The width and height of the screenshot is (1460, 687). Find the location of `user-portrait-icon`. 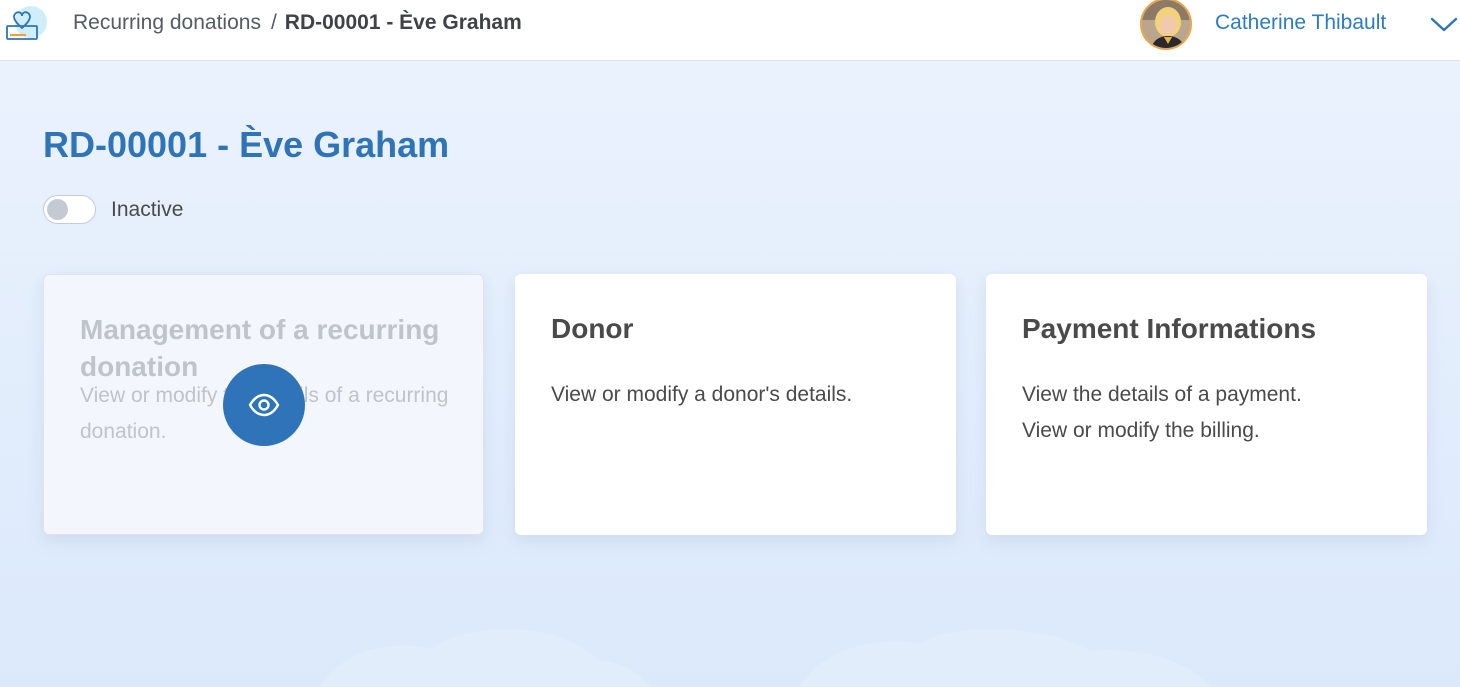

user-portrait-icon is located at coordinates (1166, 24).